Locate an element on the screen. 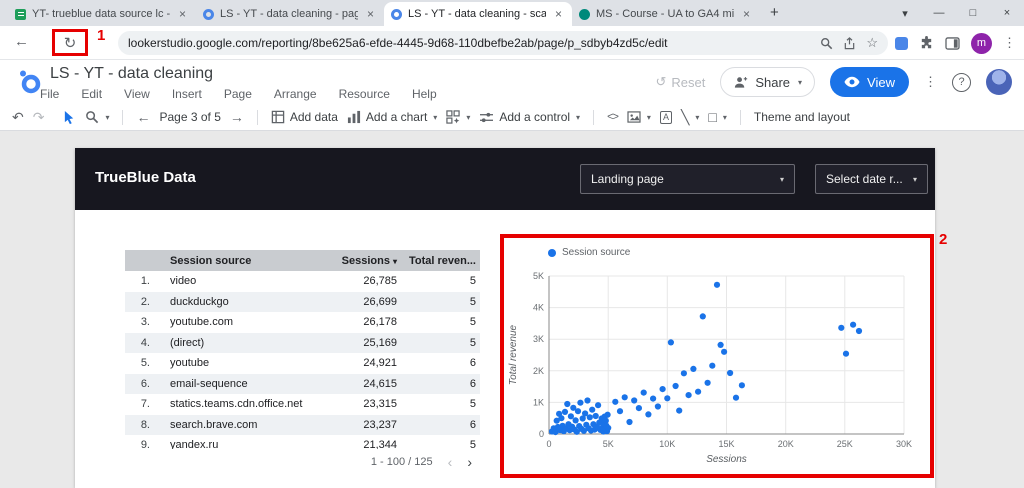 The width and height of the screenshot is (1024, 488). header-actions: ↺ Reset Share ▾ View ⋮ ? is located at coordinates (833, 82).